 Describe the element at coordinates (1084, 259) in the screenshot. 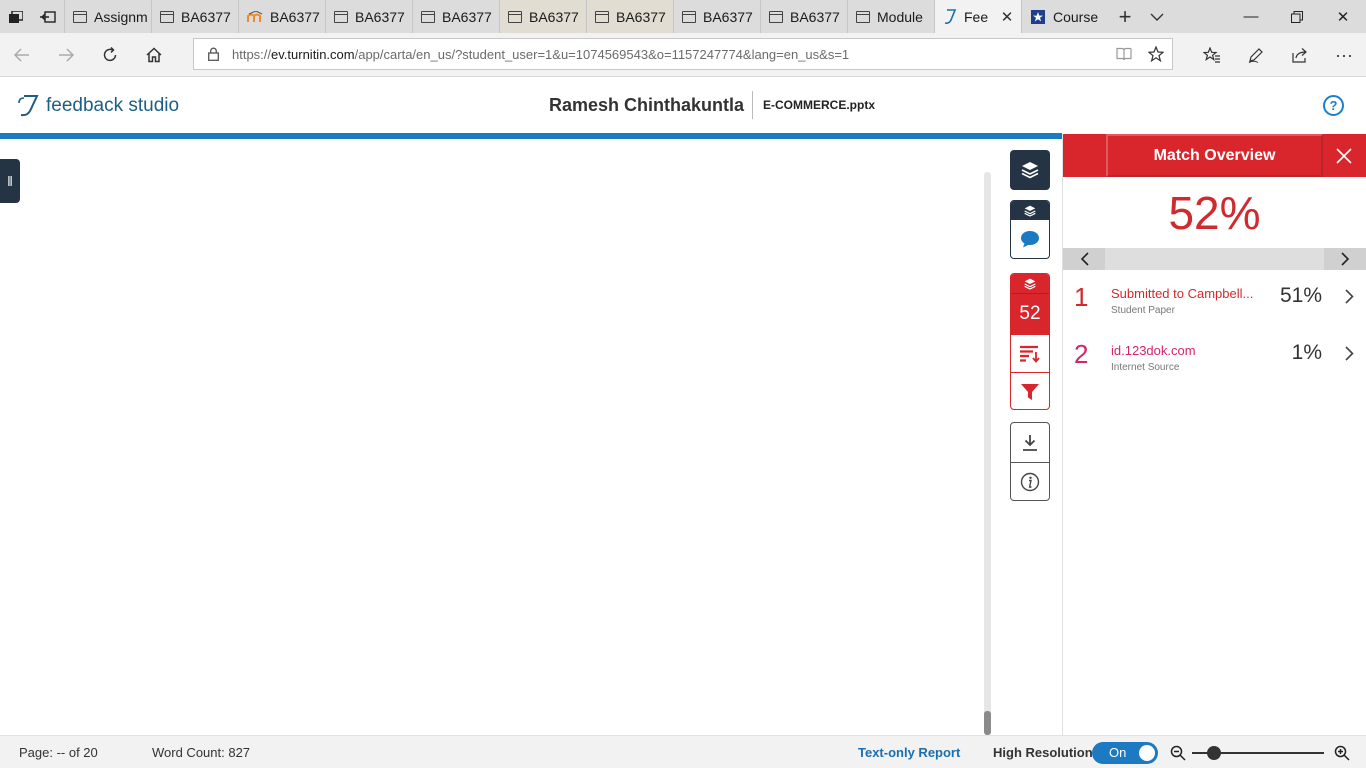

I see `previous-match-icon` at that location.